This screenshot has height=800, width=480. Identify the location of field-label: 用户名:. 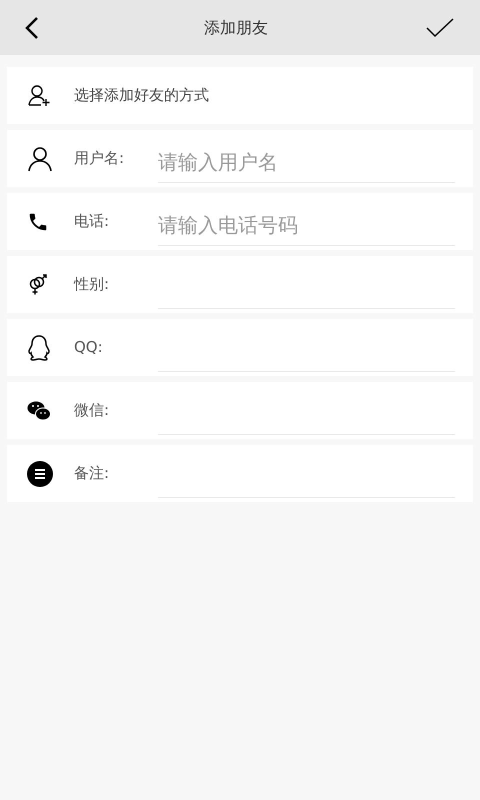
(100, 159).